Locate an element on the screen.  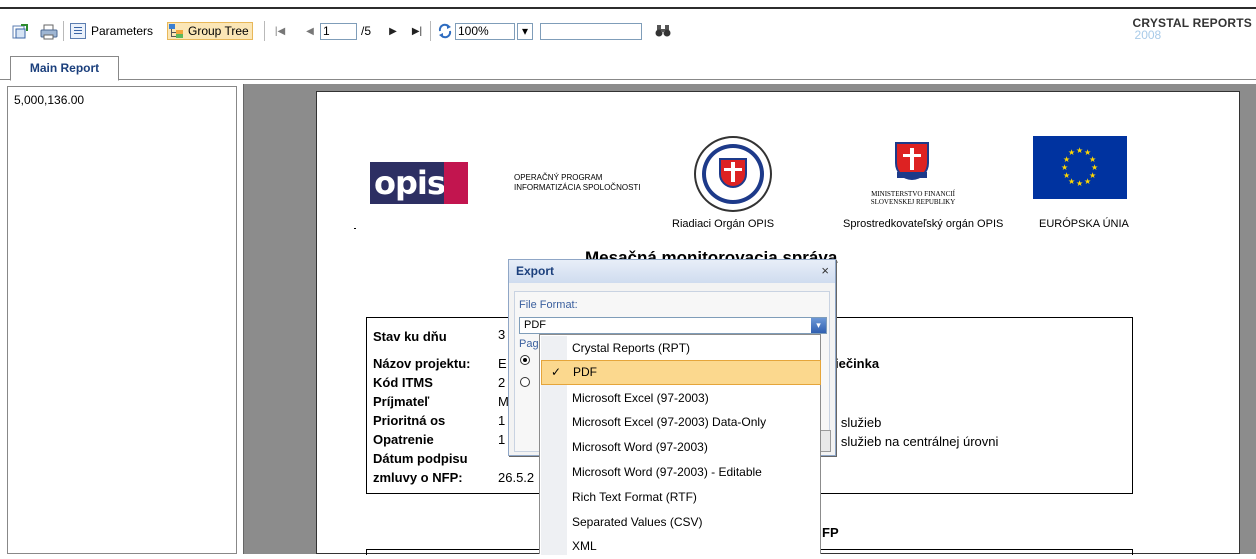
file-format-label: File Format: is located at coordinates (548, 305).